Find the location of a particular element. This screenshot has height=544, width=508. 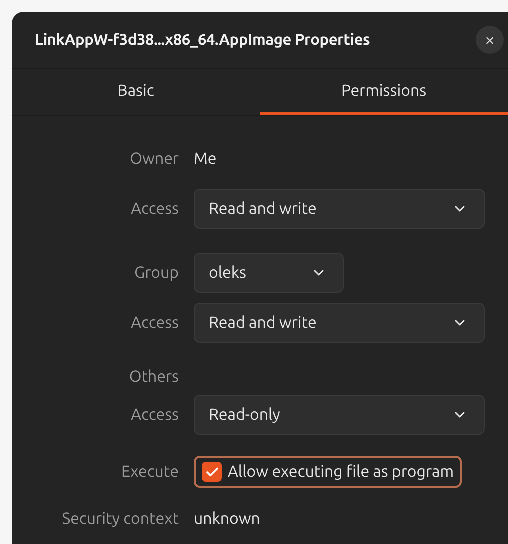

tab: Permissions is located at coordinates (384, 92).